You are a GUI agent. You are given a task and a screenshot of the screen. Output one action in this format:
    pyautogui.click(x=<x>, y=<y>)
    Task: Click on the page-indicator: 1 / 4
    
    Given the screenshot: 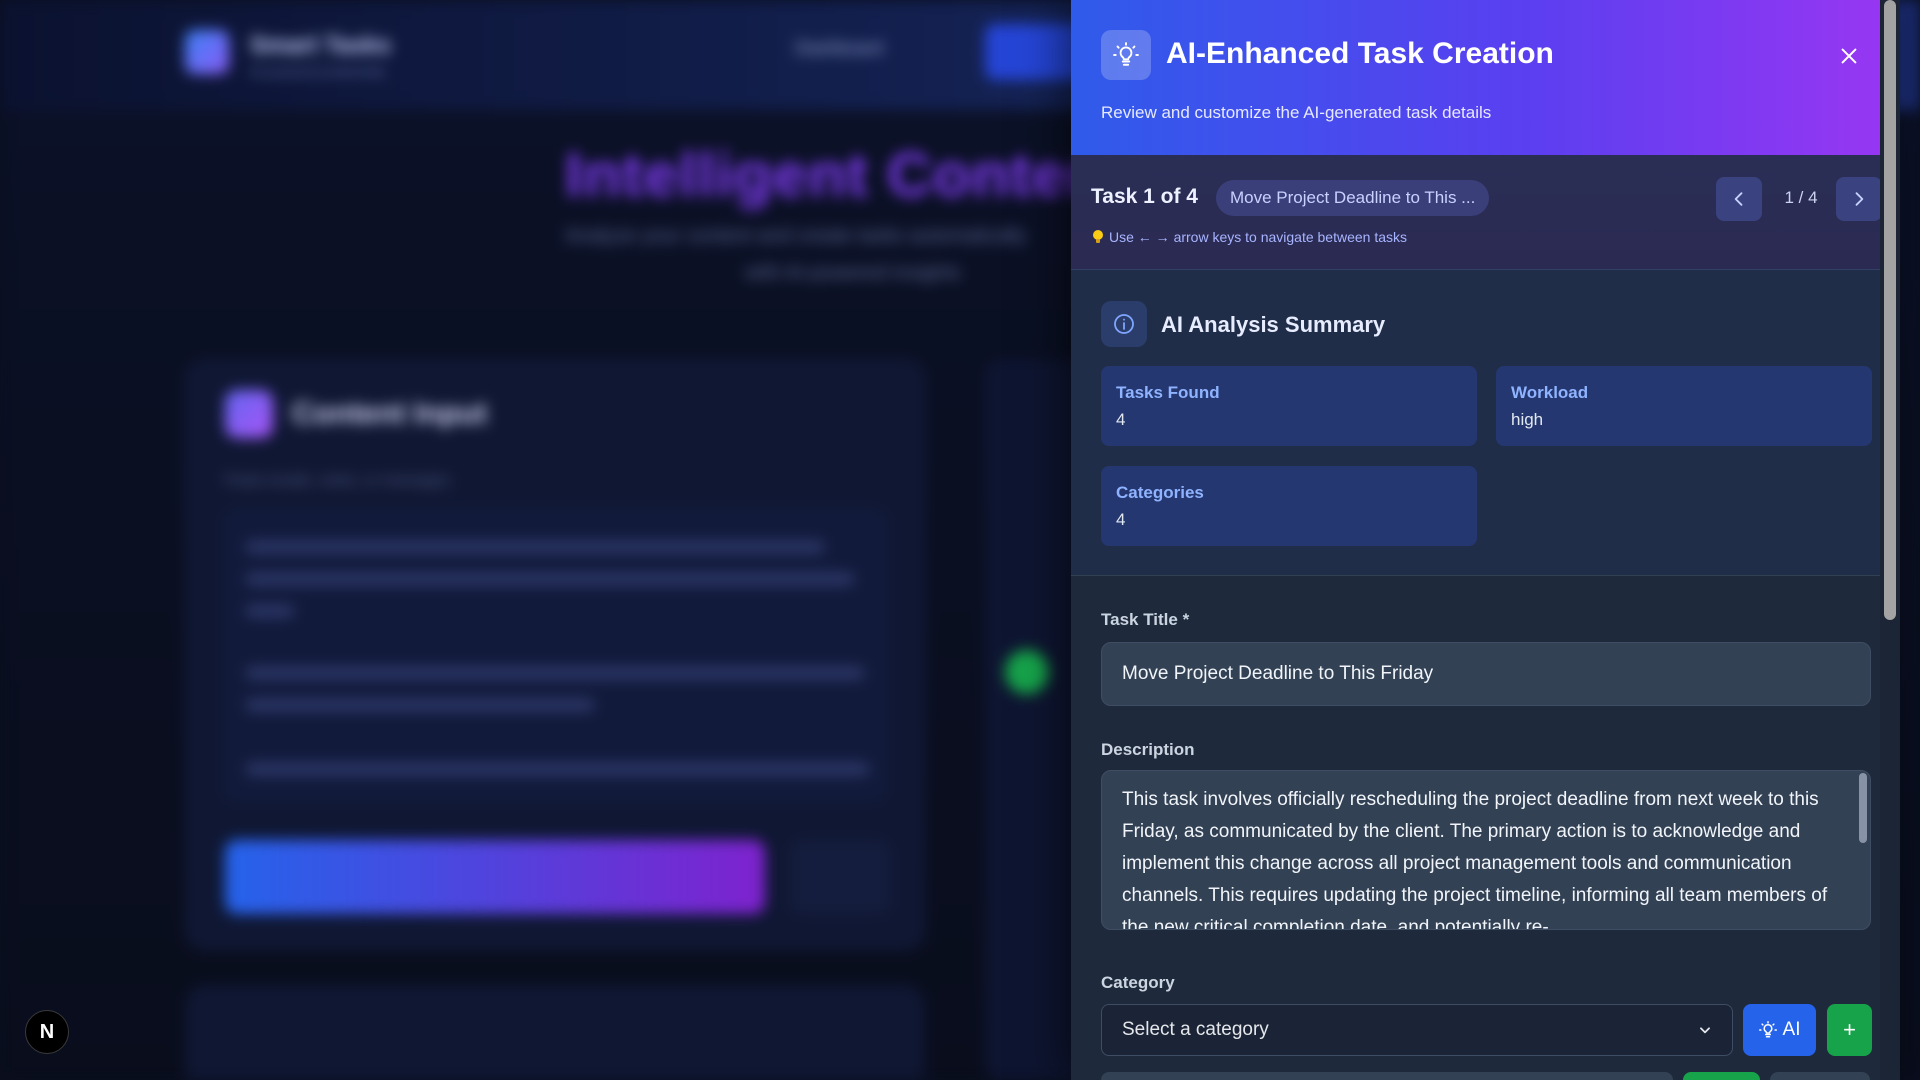 What is the action you would take?
    pyautogui.click(x=1801, y=197)
    